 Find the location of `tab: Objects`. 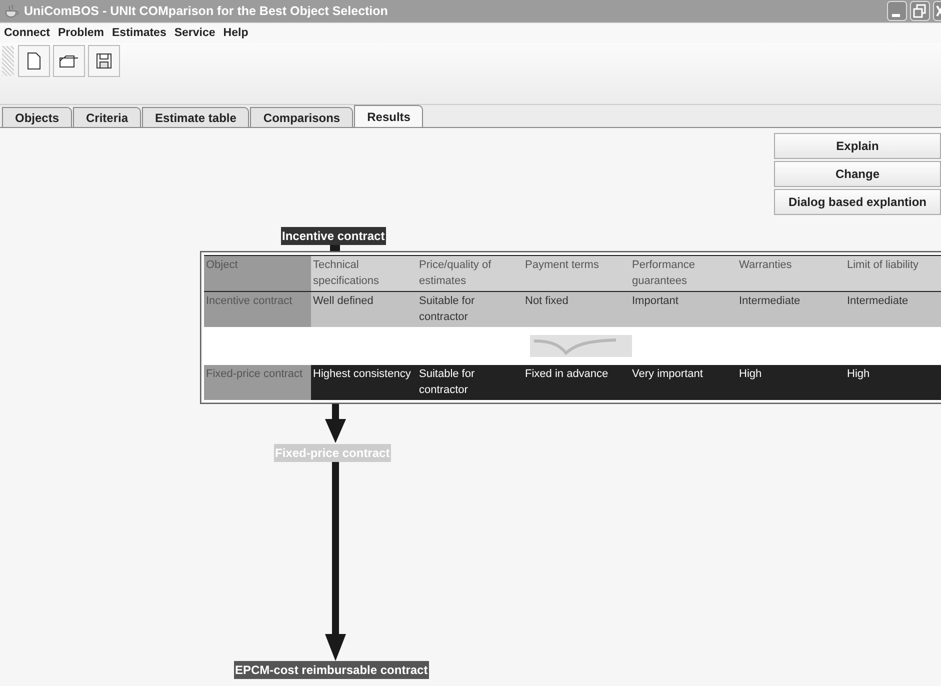

tab: Objects is located at coordinates (37, 117).